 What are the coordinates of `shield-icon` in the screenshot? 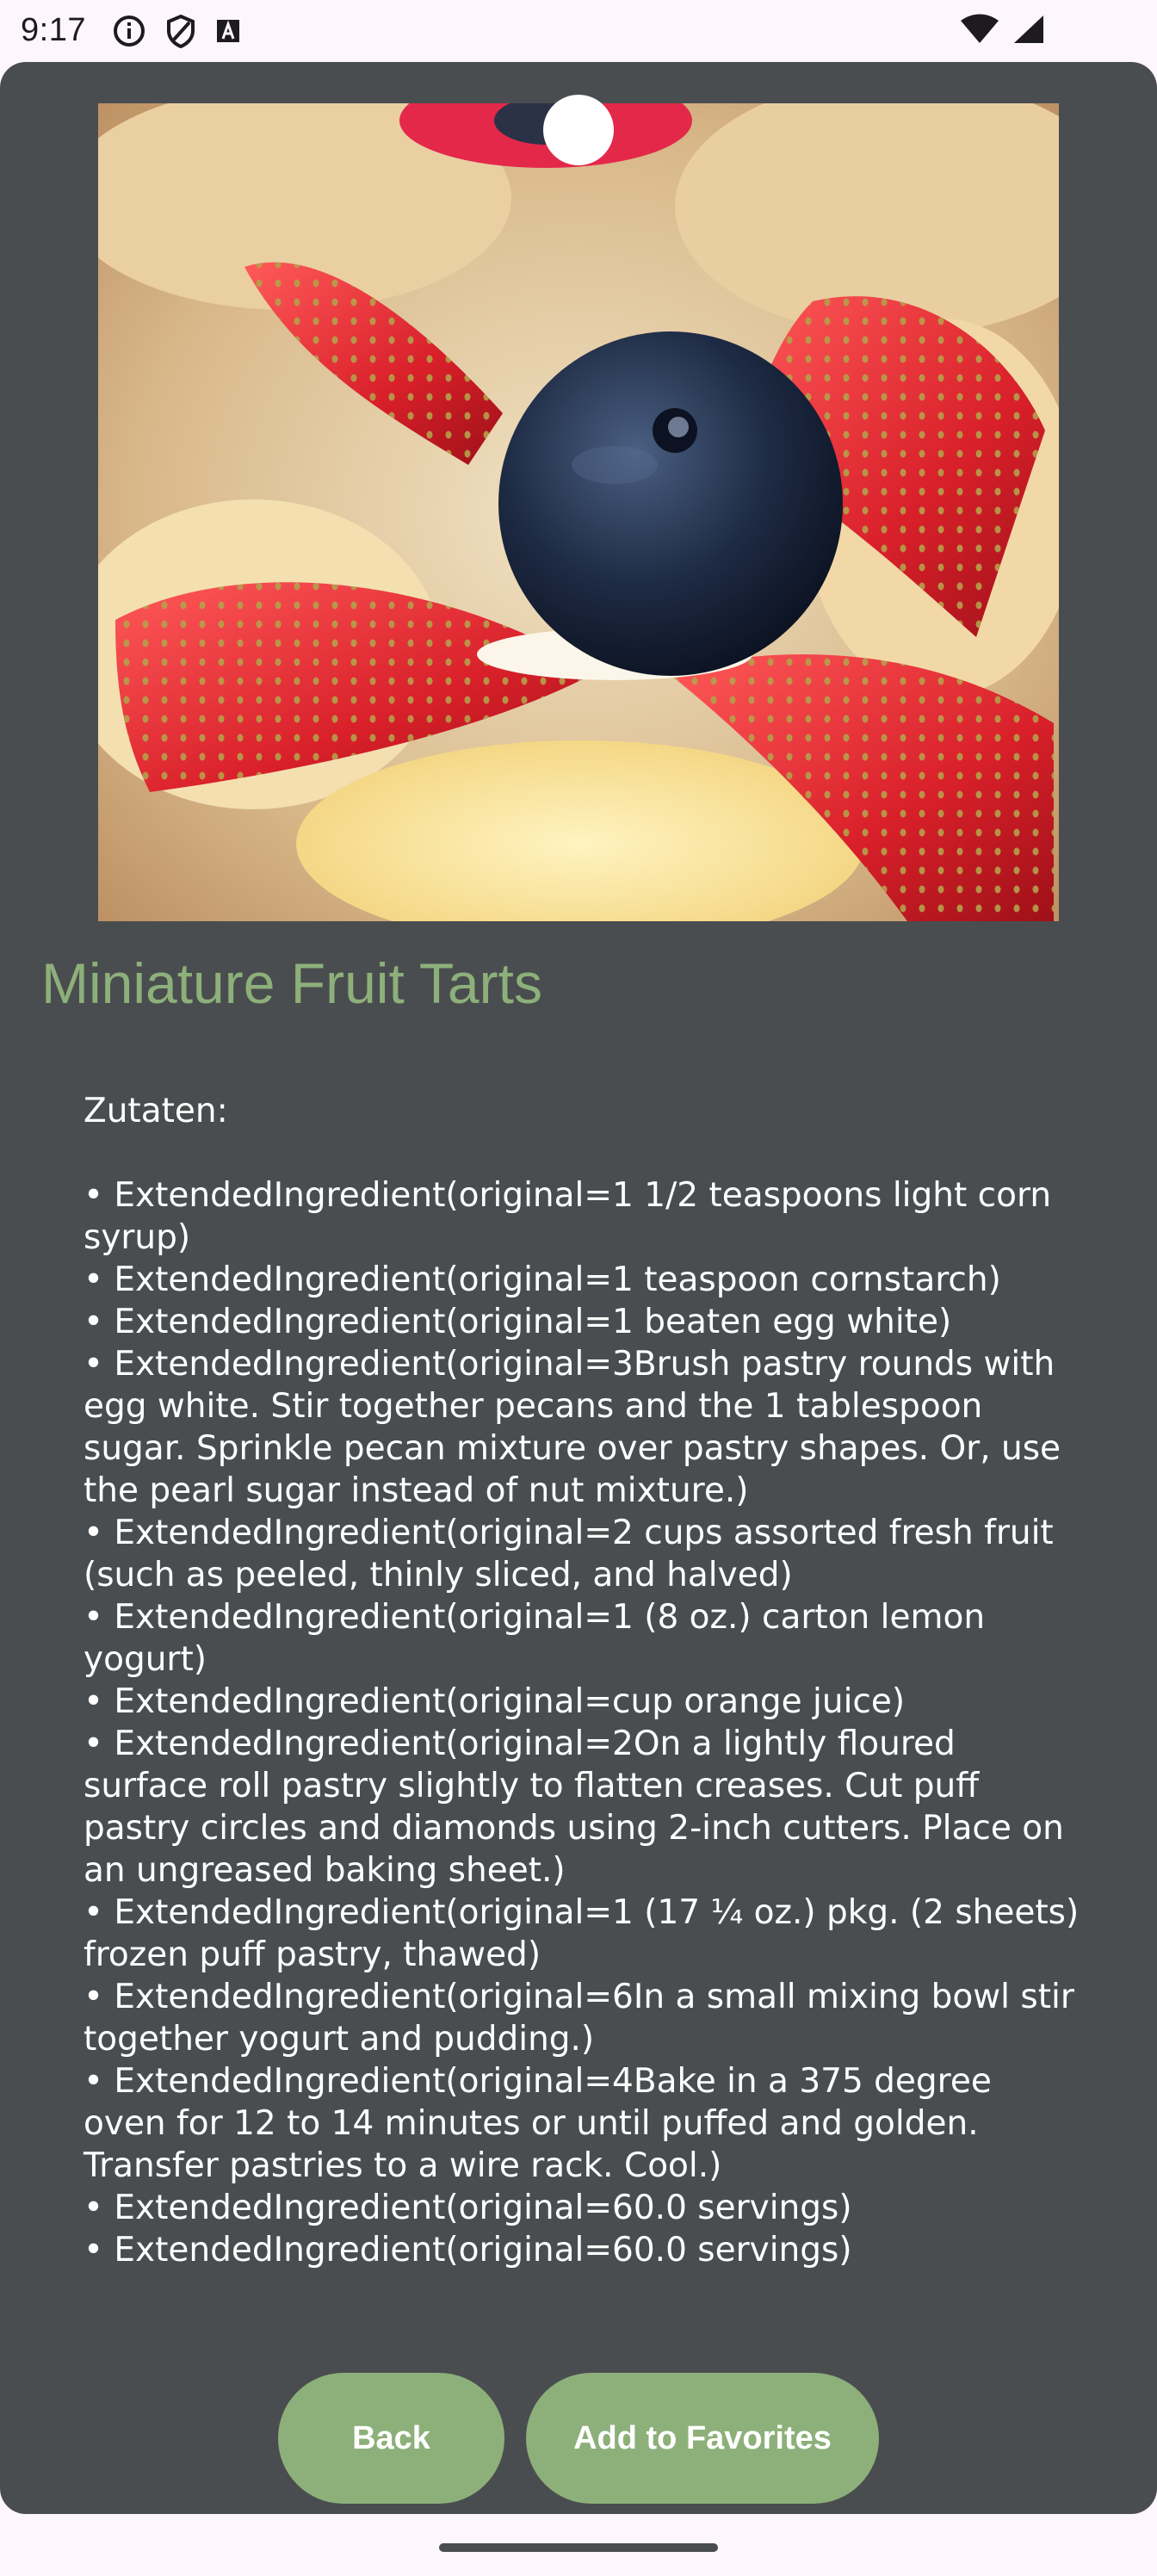 It's located at (181, 33).